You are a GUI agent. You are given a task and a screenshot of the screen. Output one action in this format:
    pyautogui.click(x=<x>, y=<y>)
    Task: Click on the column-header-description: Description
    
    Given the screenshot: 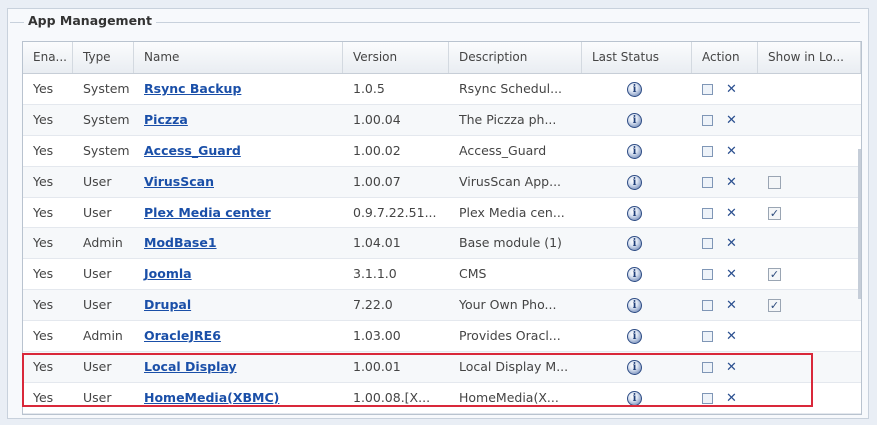 What is the action you would take?
    pyautogui.click(x=515, y=57)
    